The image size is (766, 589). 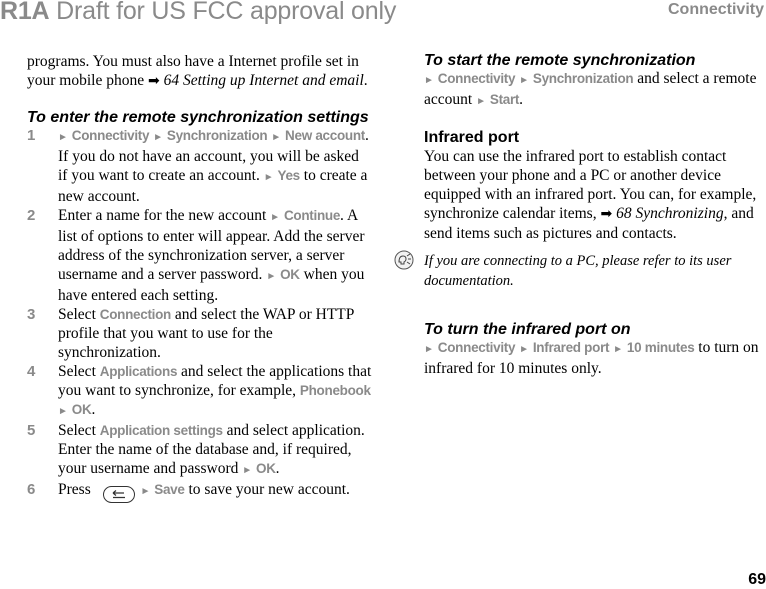 What do you see at coordinates (31, 215) in the screenshot?
I see `step-number: 2` at bounding box center [31, 215].